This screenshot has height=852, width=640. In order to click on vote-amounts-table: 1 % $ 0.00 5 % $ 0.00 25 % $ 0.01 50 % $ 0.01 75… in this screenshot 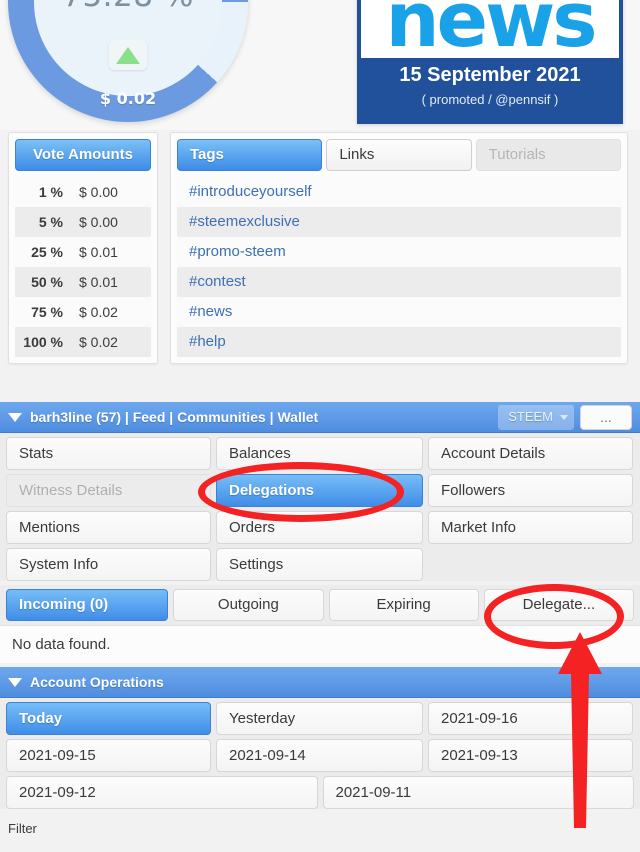, I will do `click(83, 267)`.